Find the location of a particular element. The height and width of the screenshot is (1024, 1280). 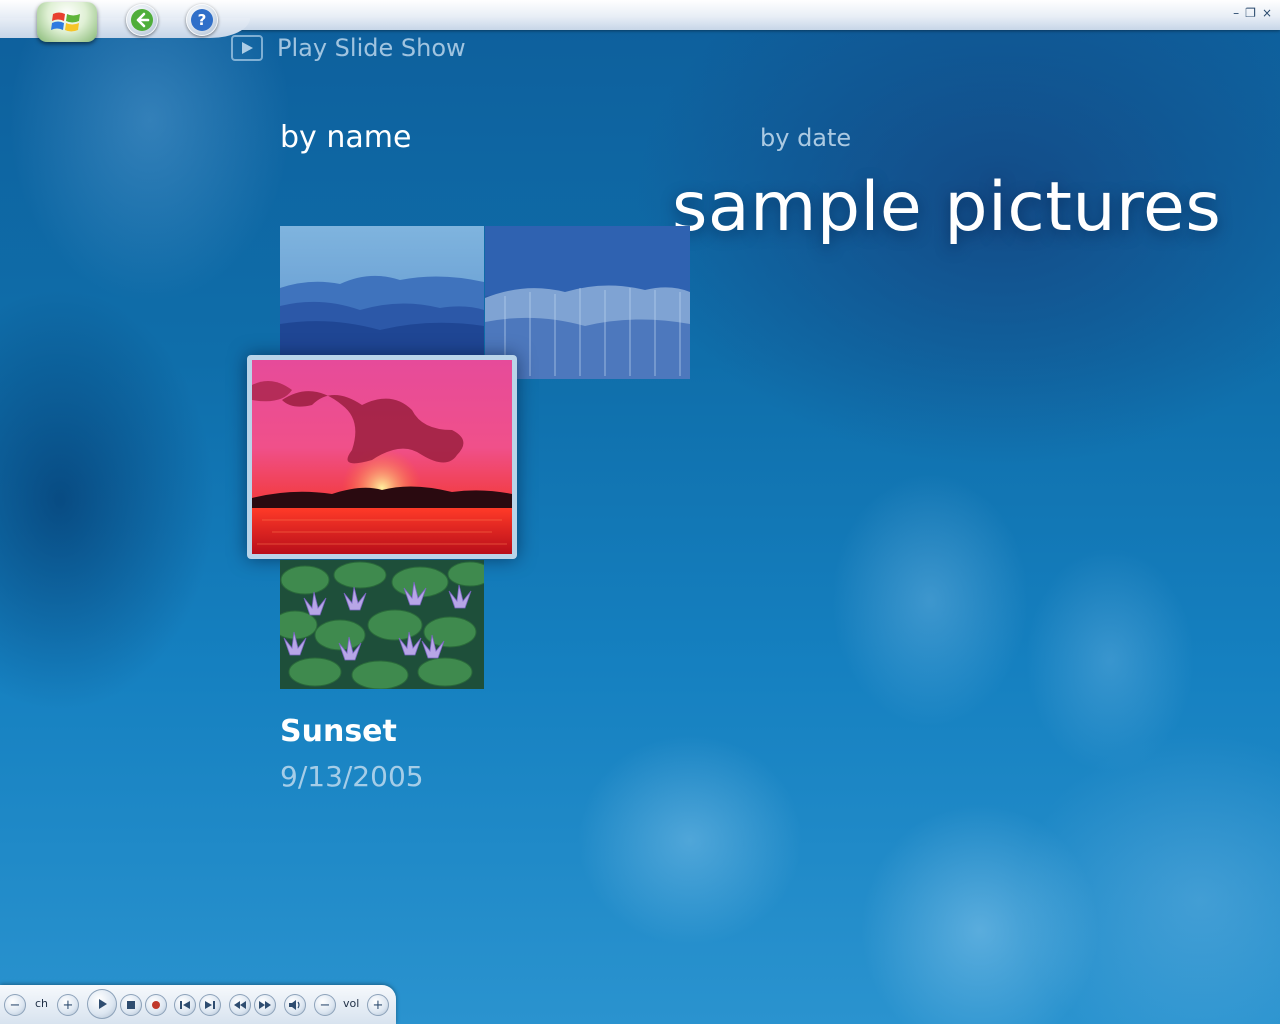

selected-picture-title: Sunset is located at coordinates (338, 731).